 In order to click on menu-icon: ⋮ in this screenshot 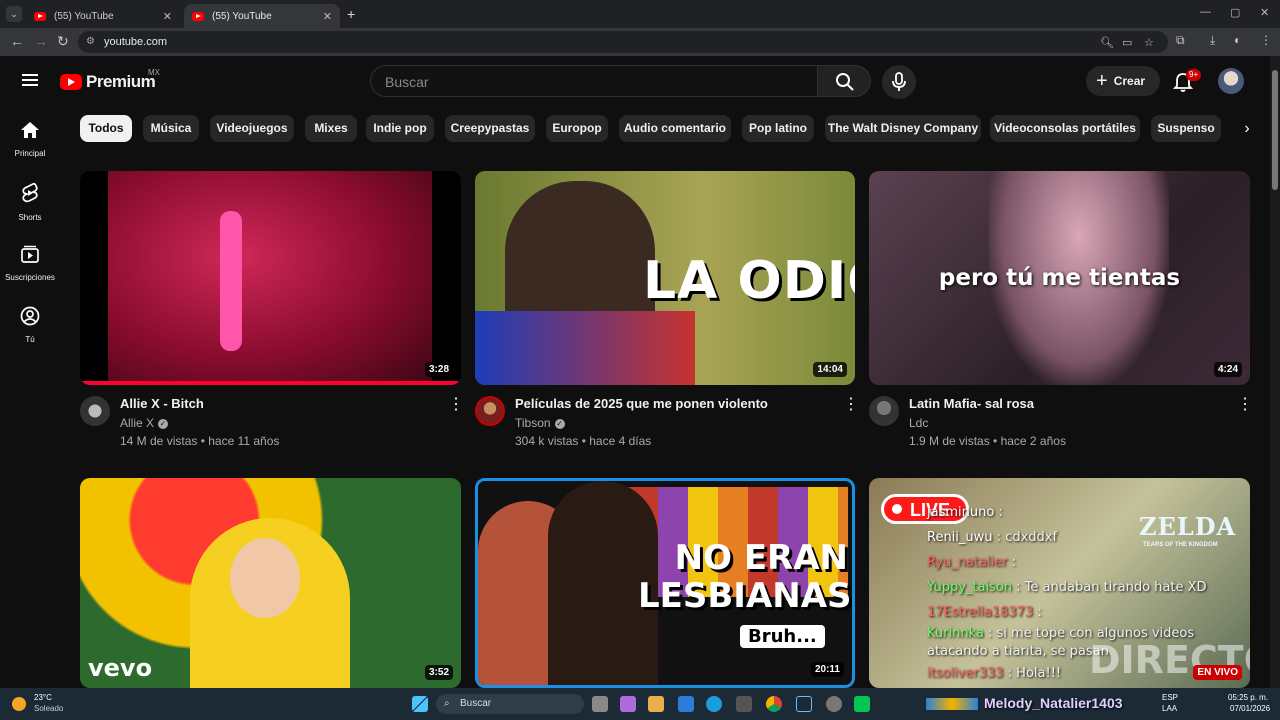, I will do `click(1266, 40)`.